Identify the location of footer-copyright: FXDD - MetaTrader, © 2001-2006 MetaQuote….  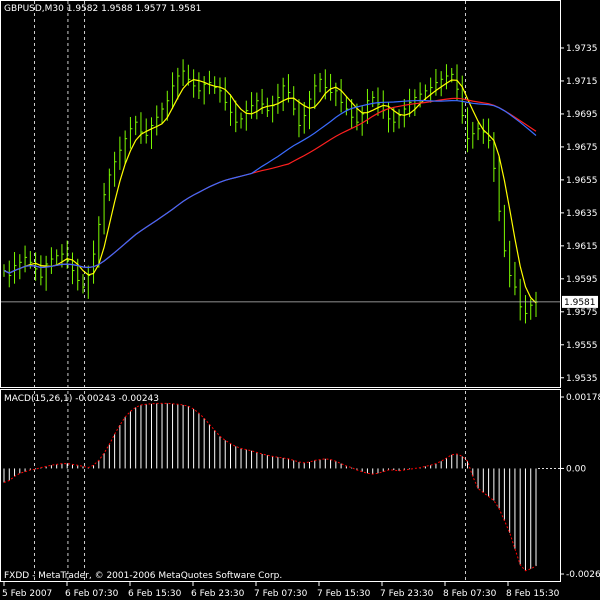
(143, 576).